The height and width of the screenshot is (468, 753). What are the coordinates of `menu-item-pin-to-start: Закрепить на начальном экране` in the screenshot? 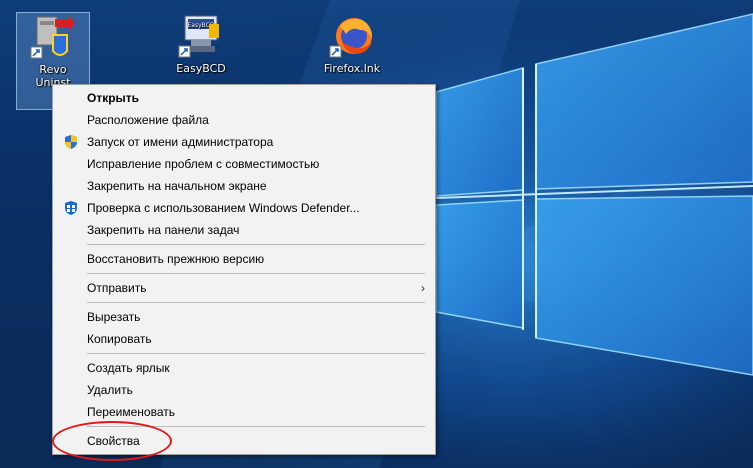 It's located at (244, 186).